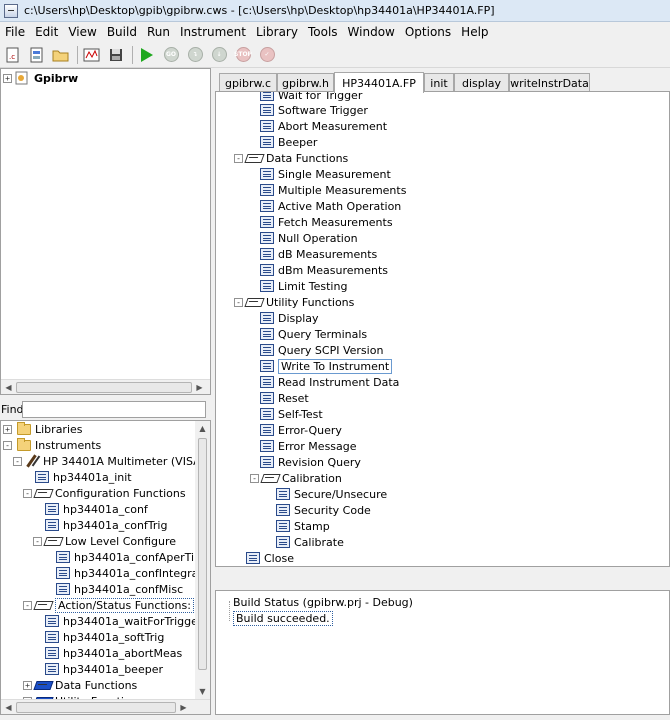  I want to click on fp-item: Active Math Operation, so click(330, 206).